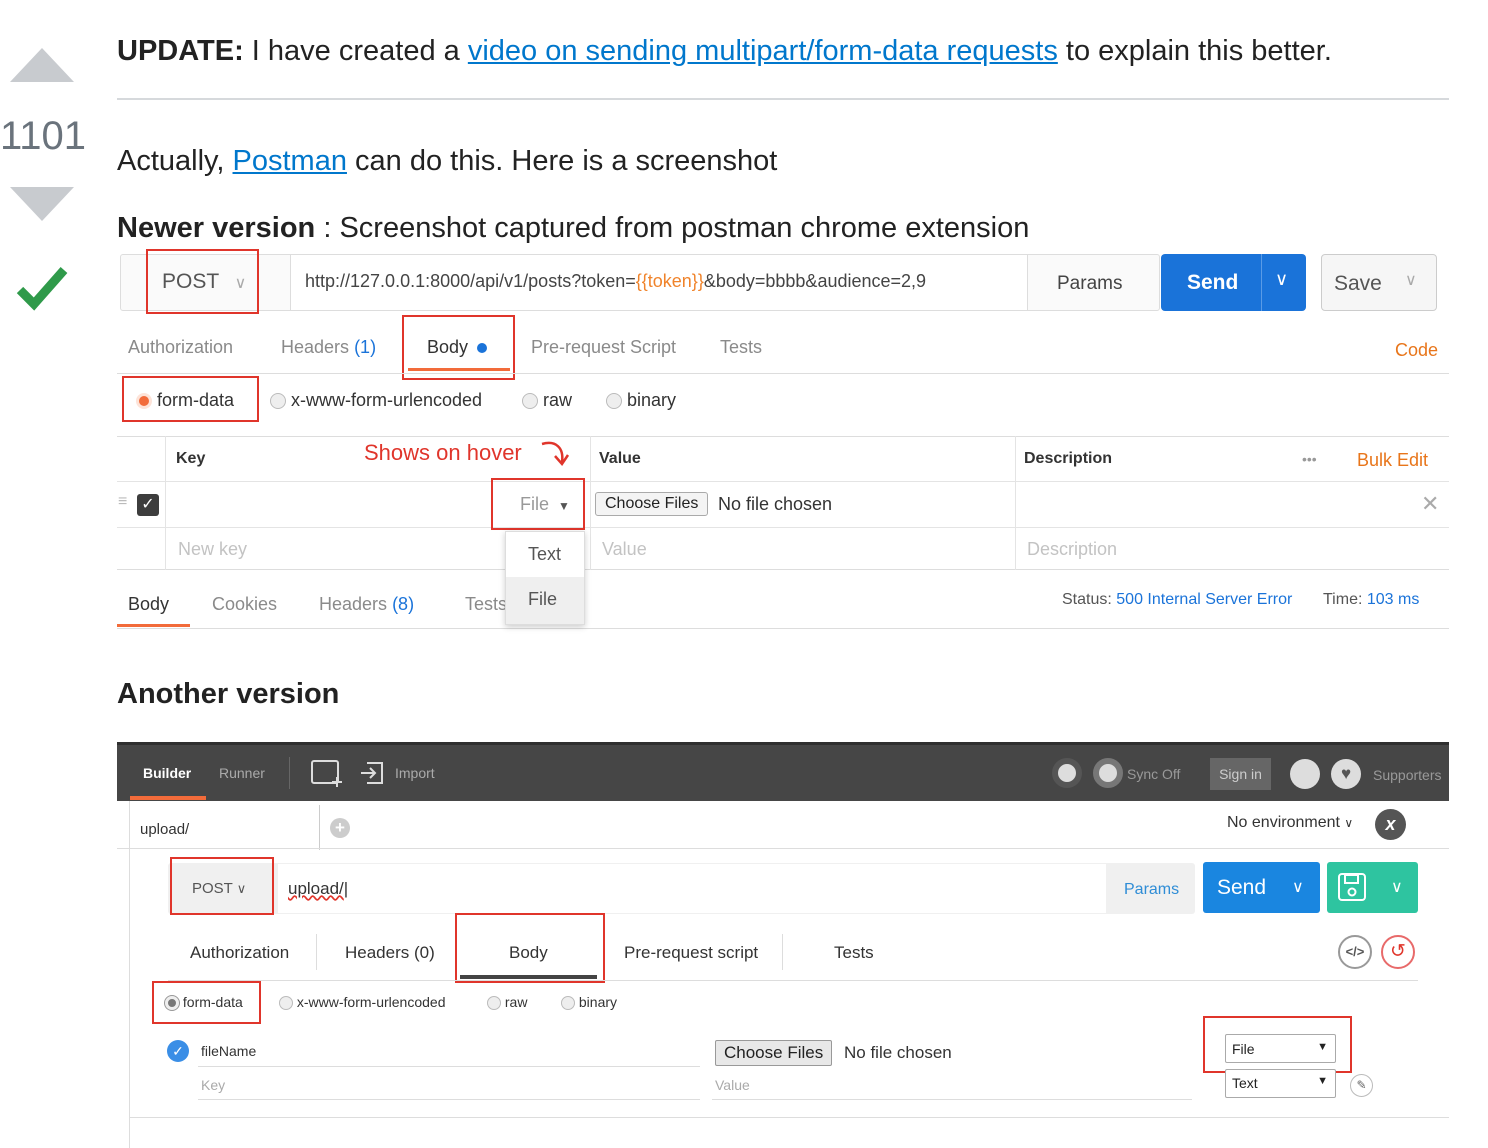  What do you see at coordinates (741, 347) in the screenshot?
I see `tab-tests: Tests` at bounding box center [741, 347].